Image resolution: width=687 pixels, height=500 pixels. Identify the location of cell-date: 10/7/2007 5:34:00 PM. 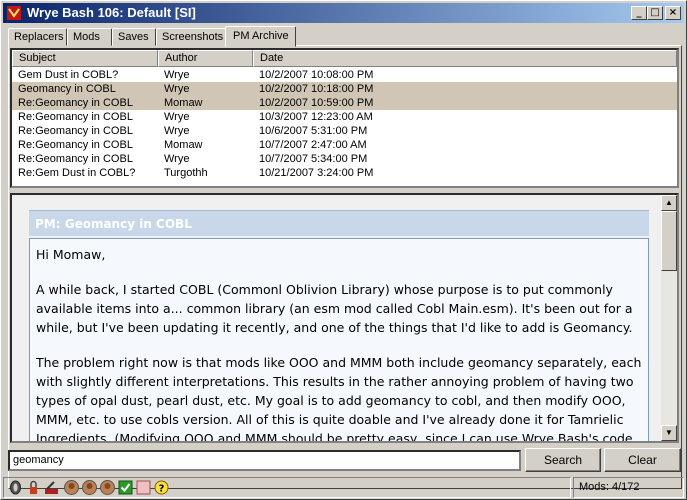
(313, 159).